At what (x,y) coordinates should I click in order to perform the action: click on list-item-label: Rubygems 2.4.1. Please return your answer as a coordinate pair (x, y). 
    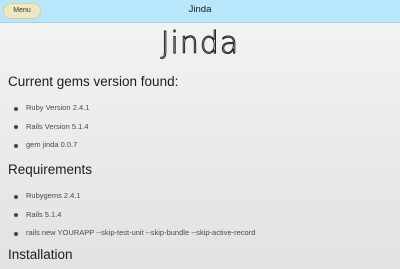
    Looking at the image, I should click on (53, 195).